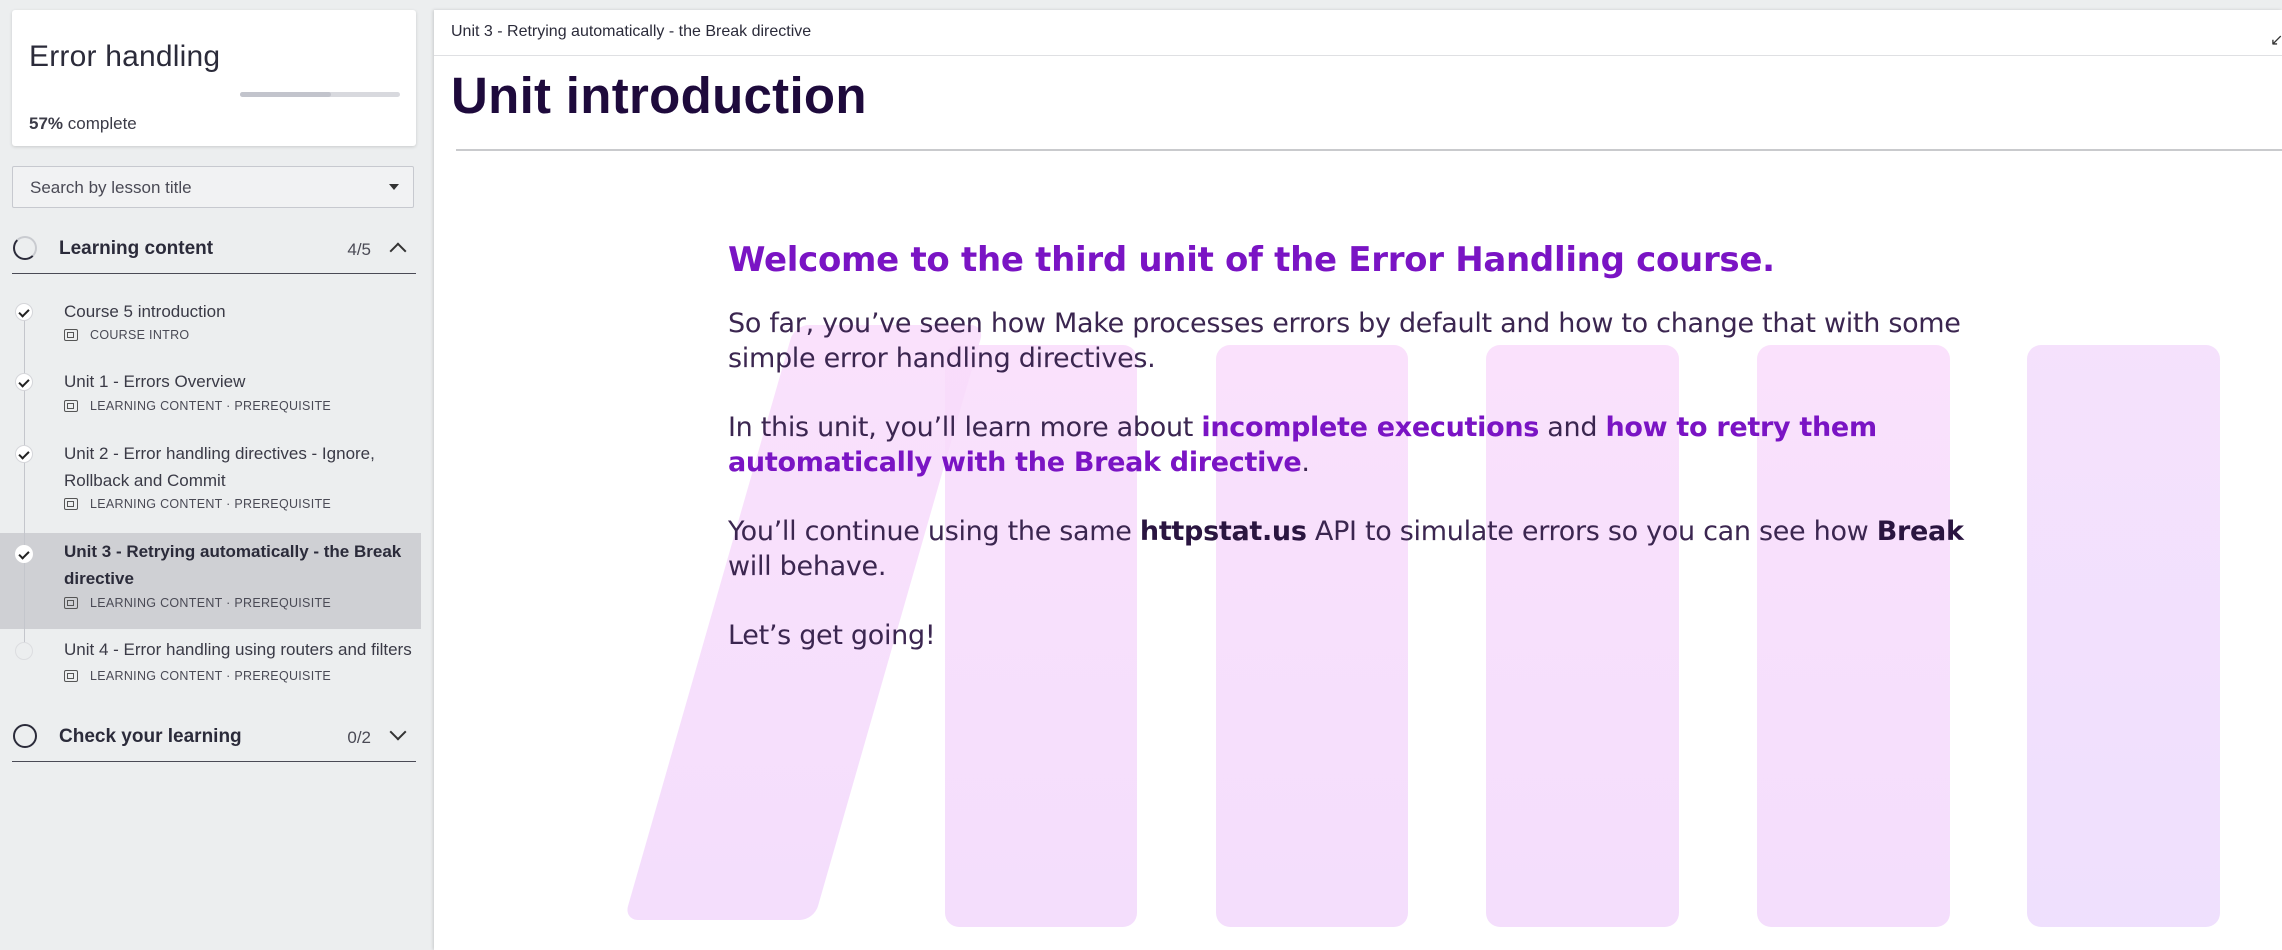 The image size is (2282, 950). What do you see at coordinates (145, 311) in the screenshot?
I see `lesson-title: Course 5 introduction` at bounding box center [145, 311].